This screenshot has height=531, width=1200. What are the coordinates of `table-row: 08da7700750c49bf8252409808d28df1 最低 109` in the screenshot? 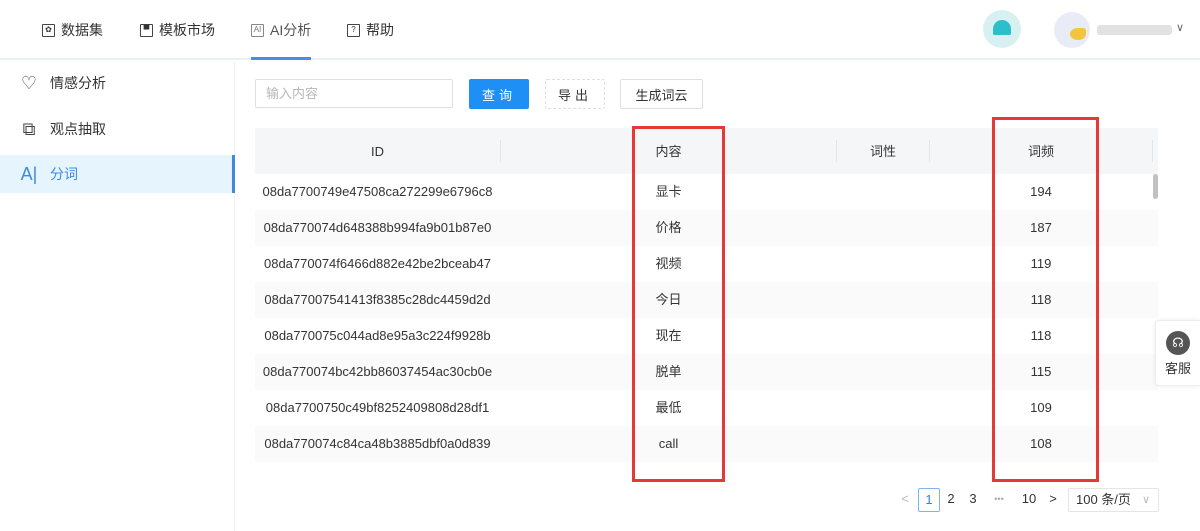 It's located at (706, 408).